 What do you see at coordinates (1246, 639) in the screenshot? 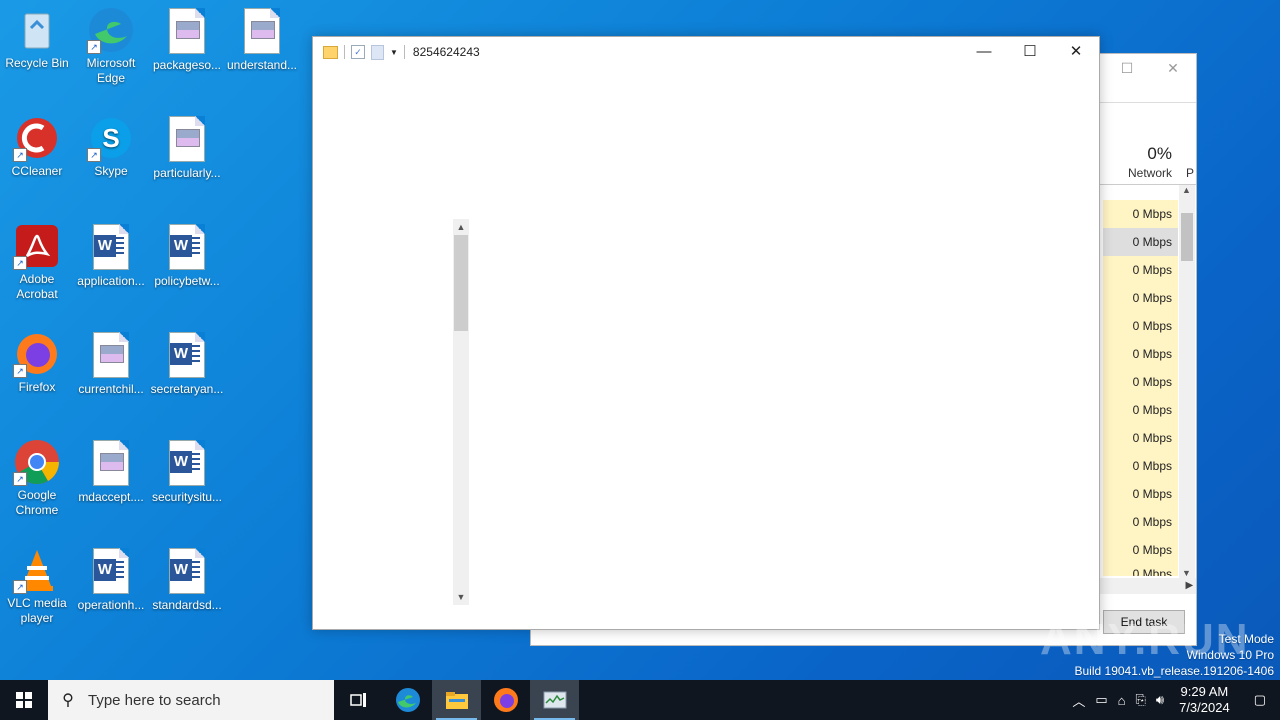
I see `watermark-line: Test Mode` at bounding box center [1246, 639].